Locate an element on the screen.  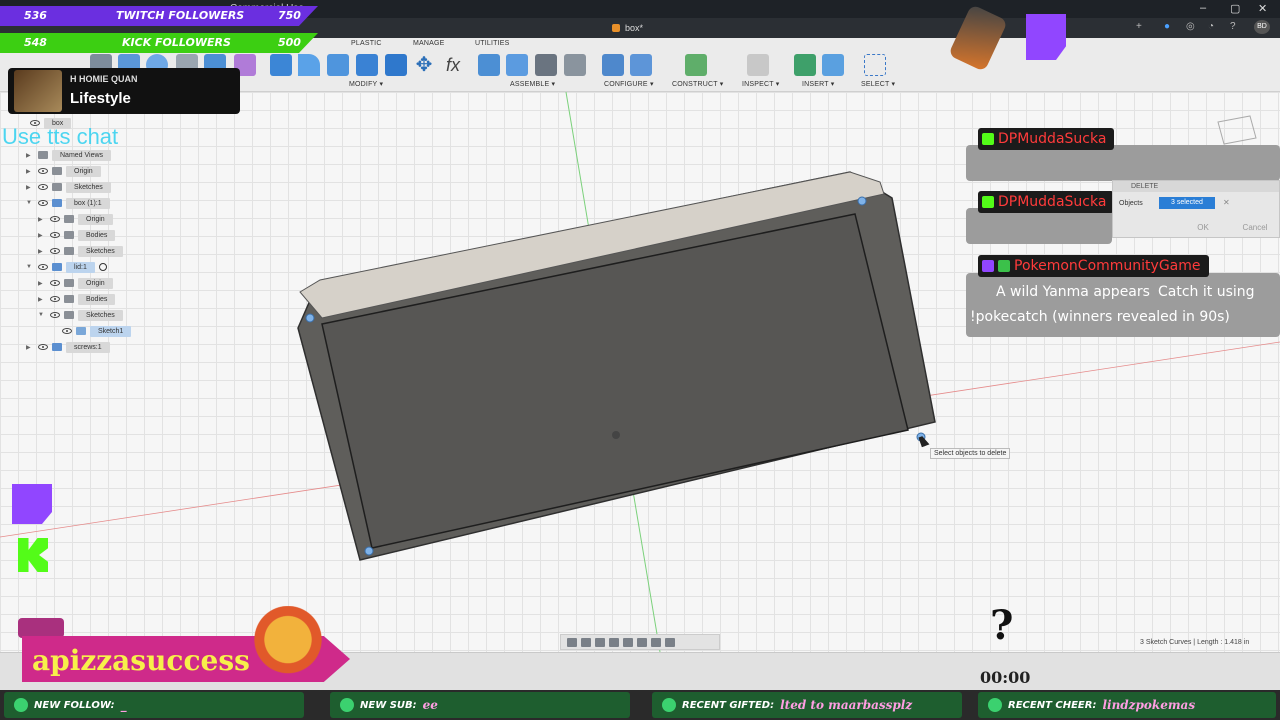
job-status-icon: ● is located at coordinates (1167, 26).